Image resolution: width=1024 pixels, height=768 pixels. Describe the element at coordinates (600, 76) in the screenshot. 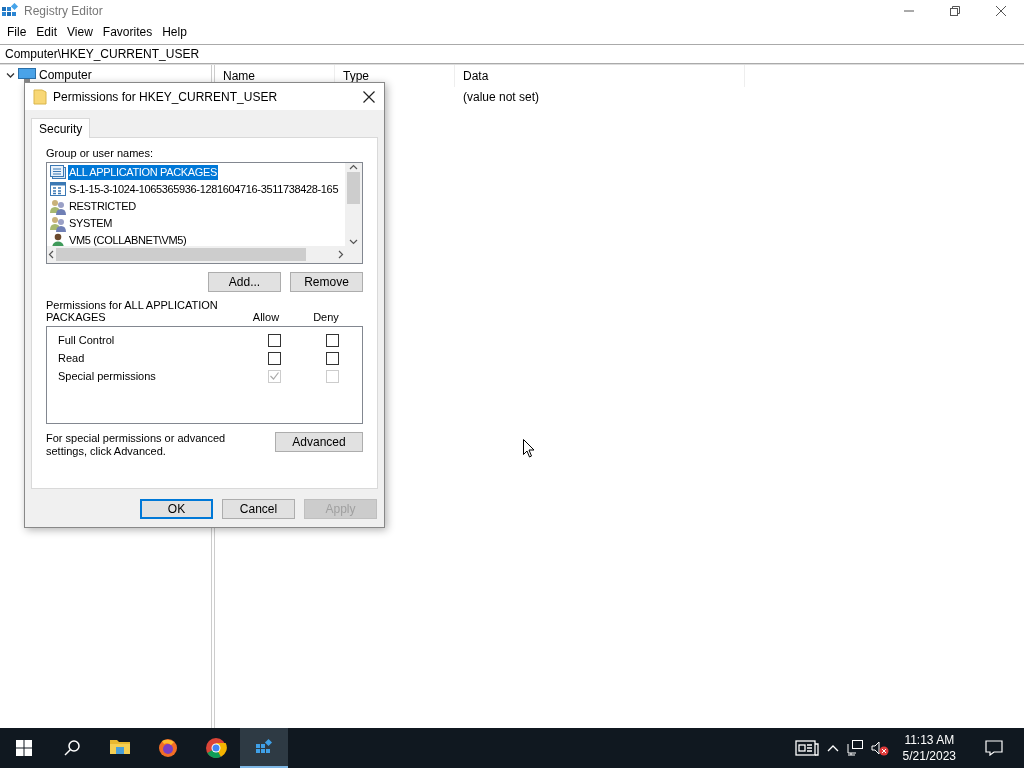

I see `column-header: Data` at that location.